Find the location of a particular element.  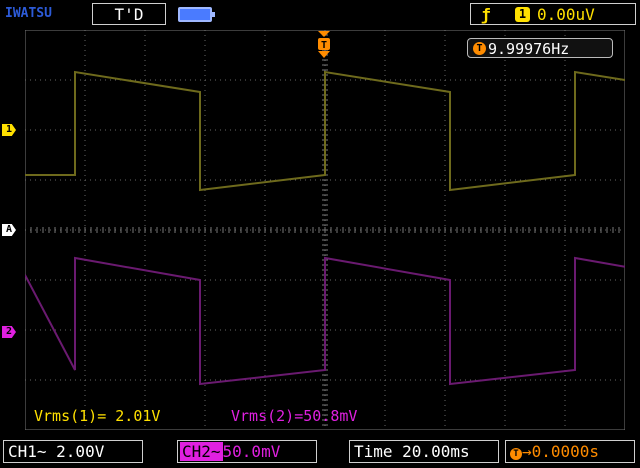

battery-icon is located at coordinates (196, 14).